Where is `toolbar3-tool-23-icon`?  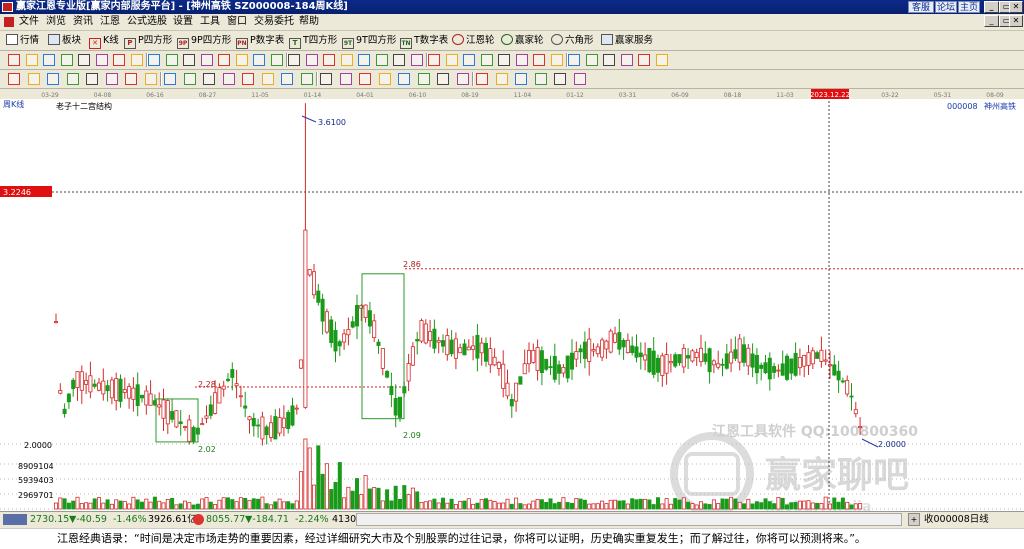 toolbar3-tool-23-icon is located at coordinates (443, 79).